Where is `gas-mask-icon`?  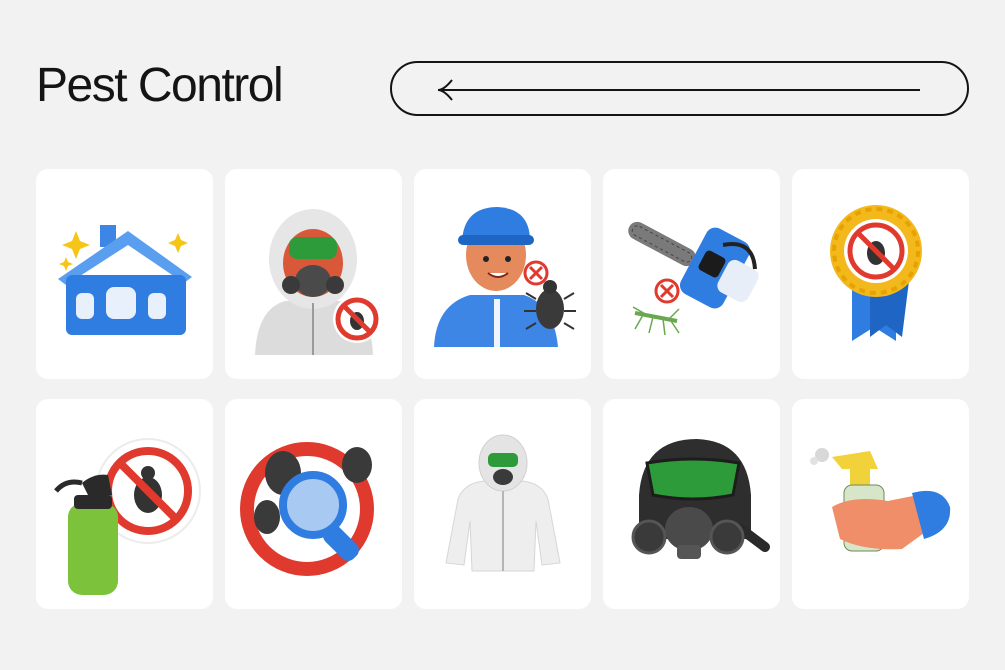
gas-mask-icon is located at coordinates (700, 499).